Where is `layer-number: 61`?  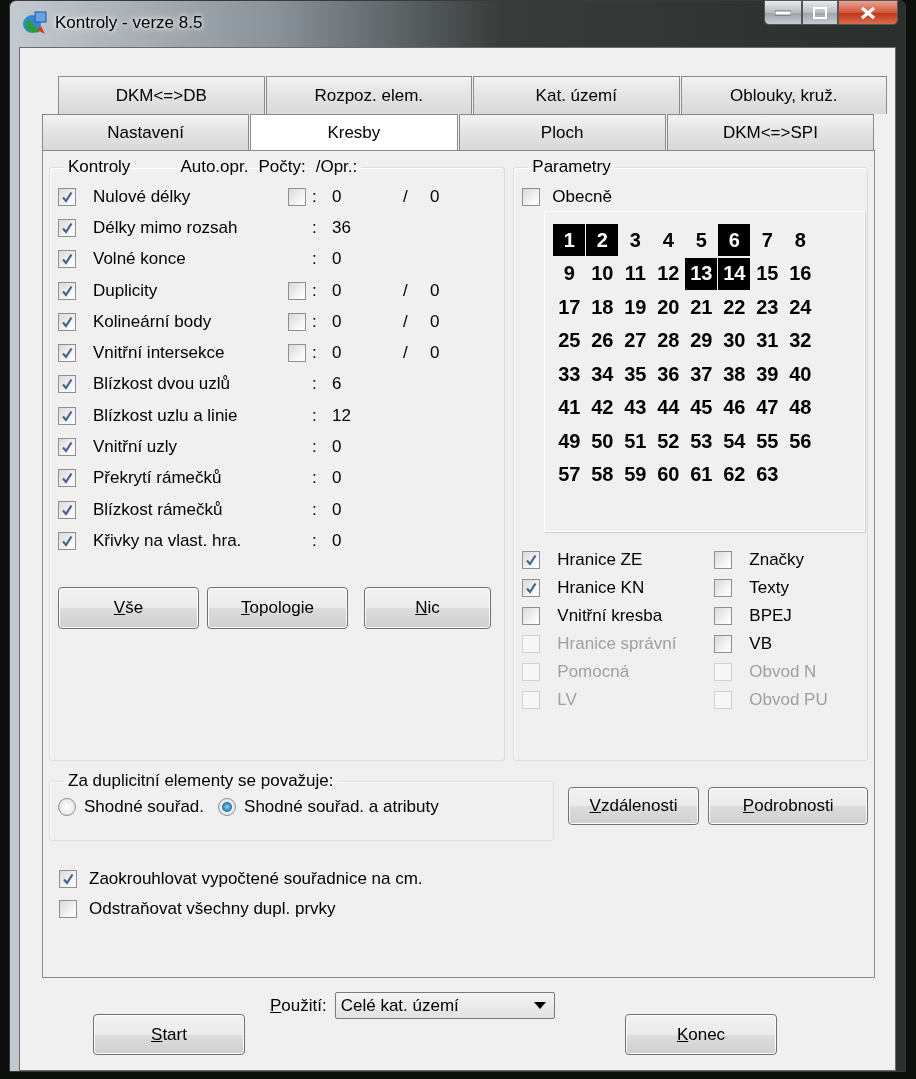
layer-number: 61 is located at coordinates (701, 474).